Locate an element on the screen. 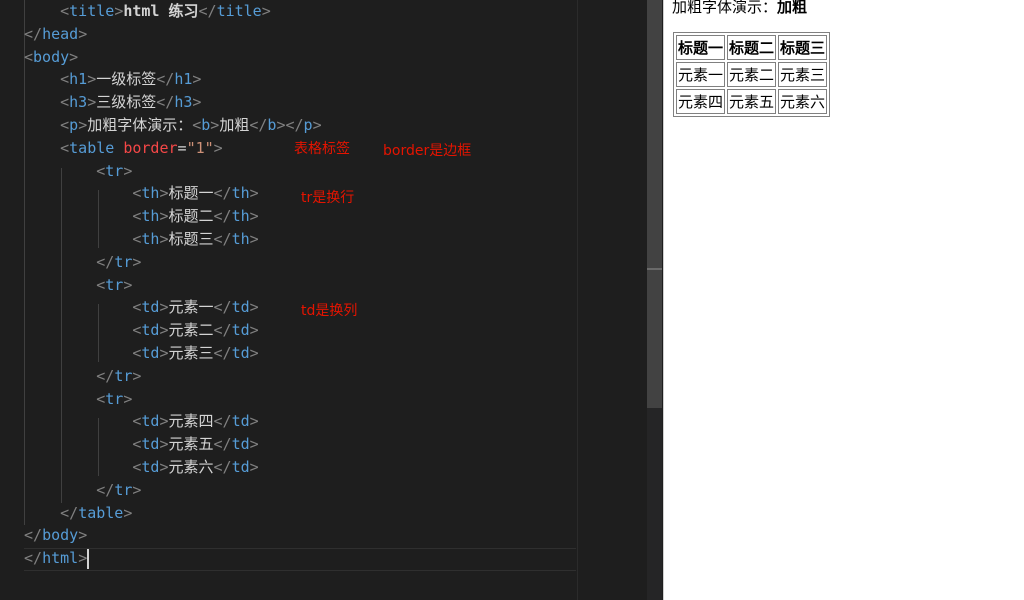 This screenshot has width=1024, height=600. table-cell: 元素五 is located at coordinates (752, 101).